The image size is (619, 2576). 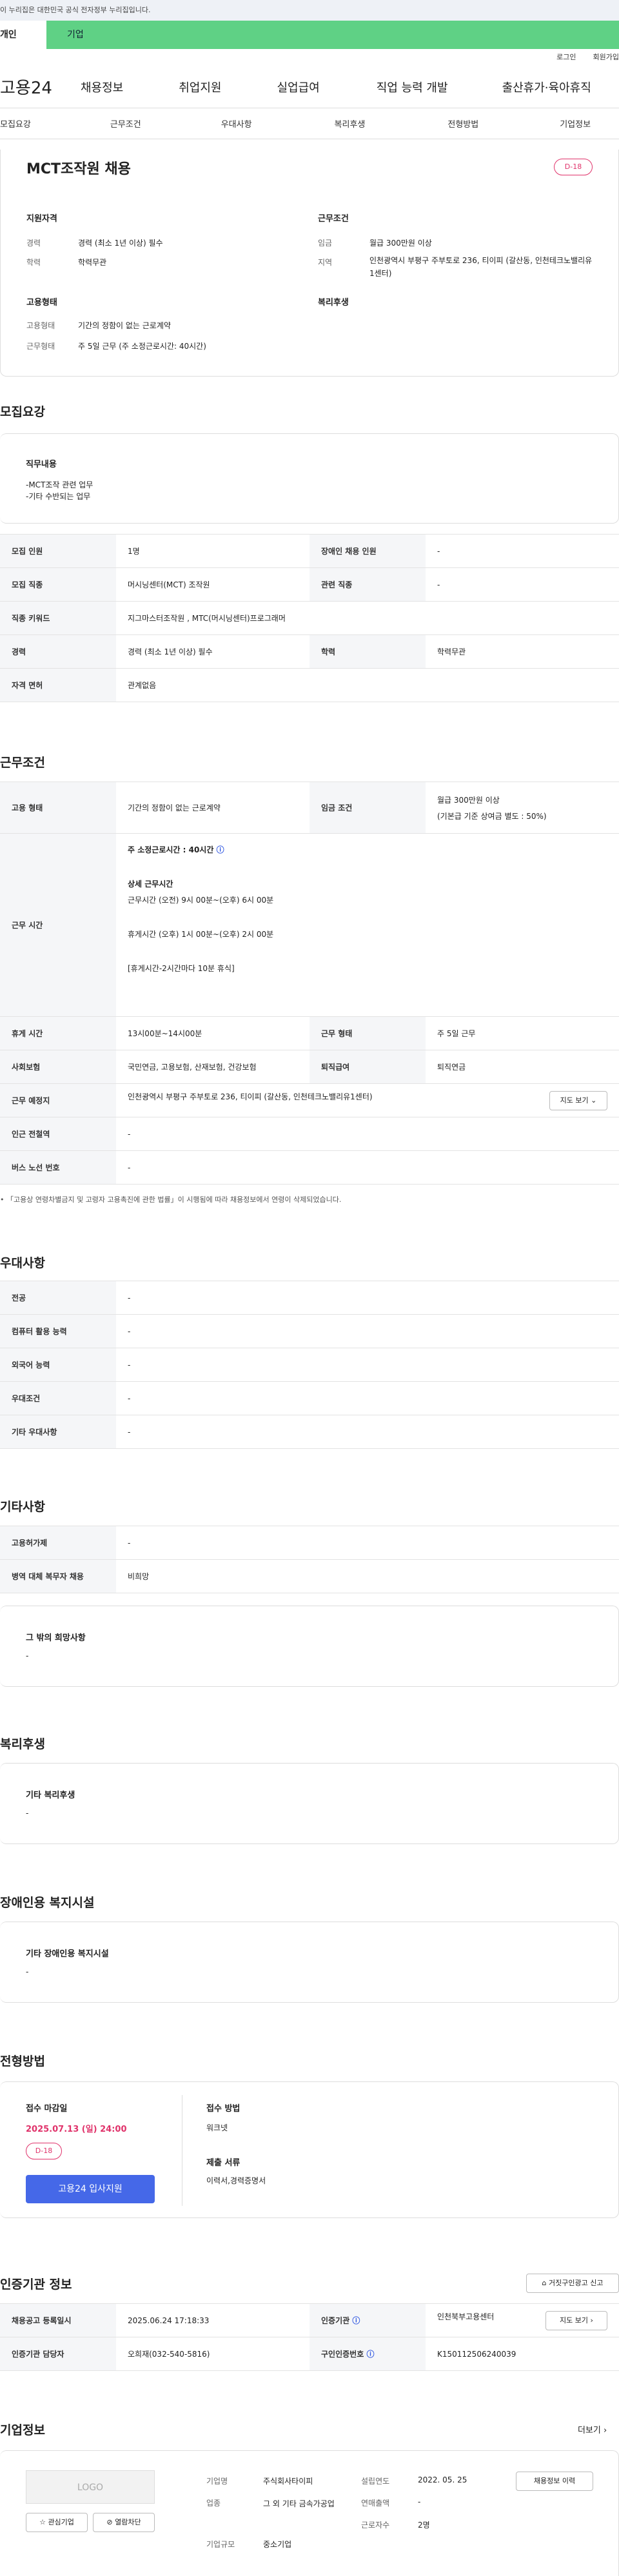 What do you see at coordinates (58, 1398) in the screenshot?
I see `table-header-cell: 우대조건` at bounding box center [58, 1398].